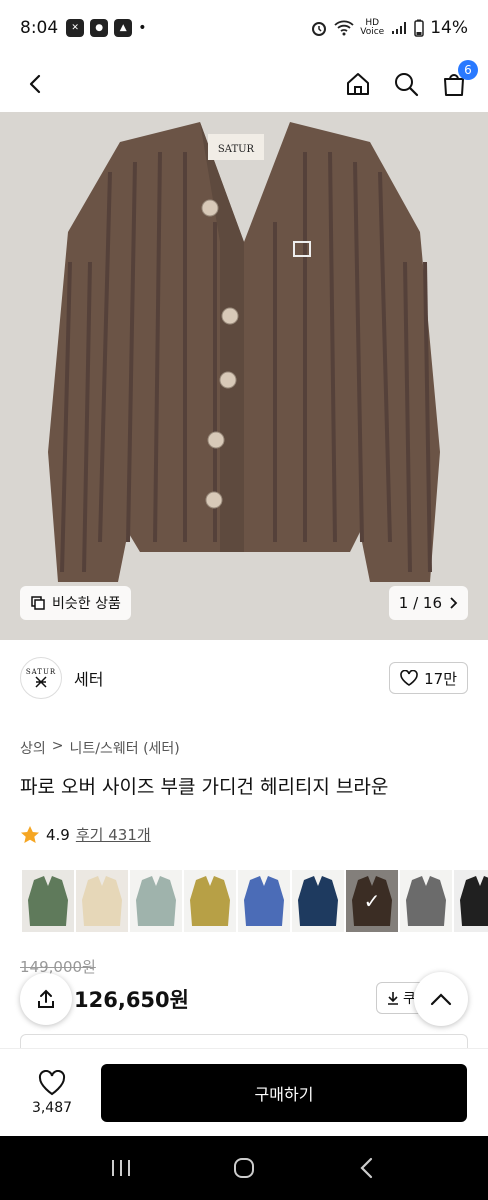 This screenshot has width=488, height=1200. I want to click on home-button, so click(358, 84).